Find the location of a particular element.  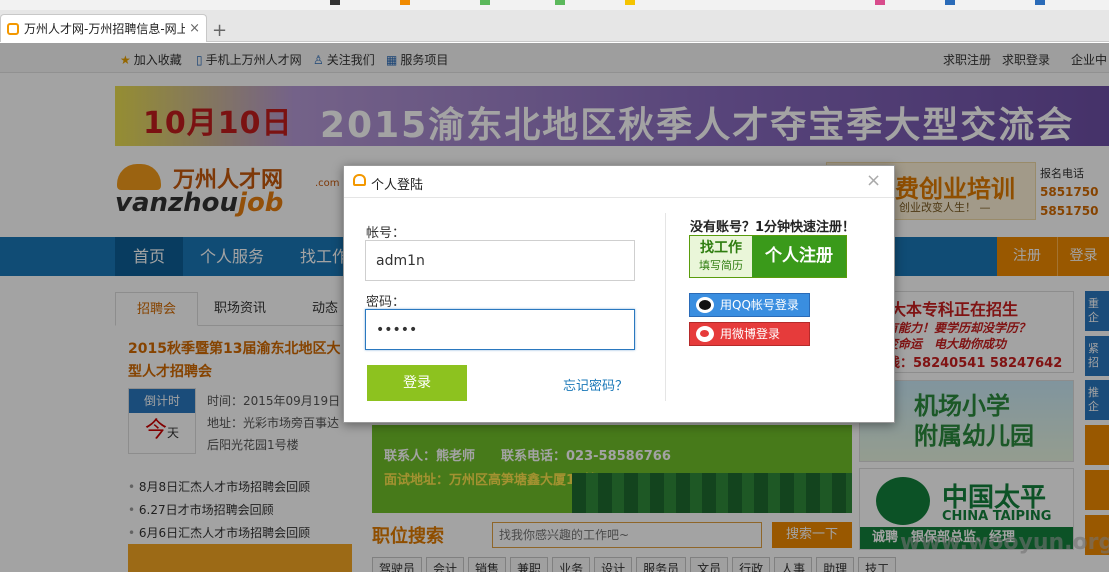

new-tab-button: + is located at coordinates (219, 30).